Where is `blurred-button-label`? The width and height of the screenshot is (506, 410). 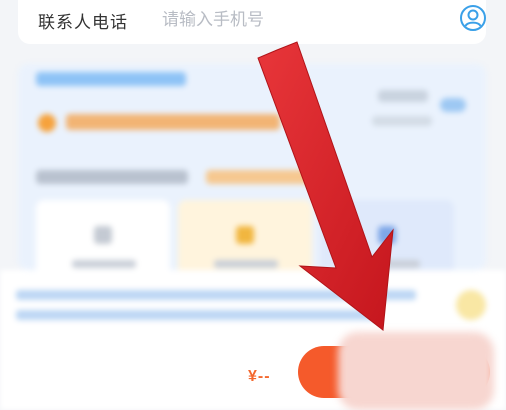
blurred-button-label is located at coordinates (416, 371).